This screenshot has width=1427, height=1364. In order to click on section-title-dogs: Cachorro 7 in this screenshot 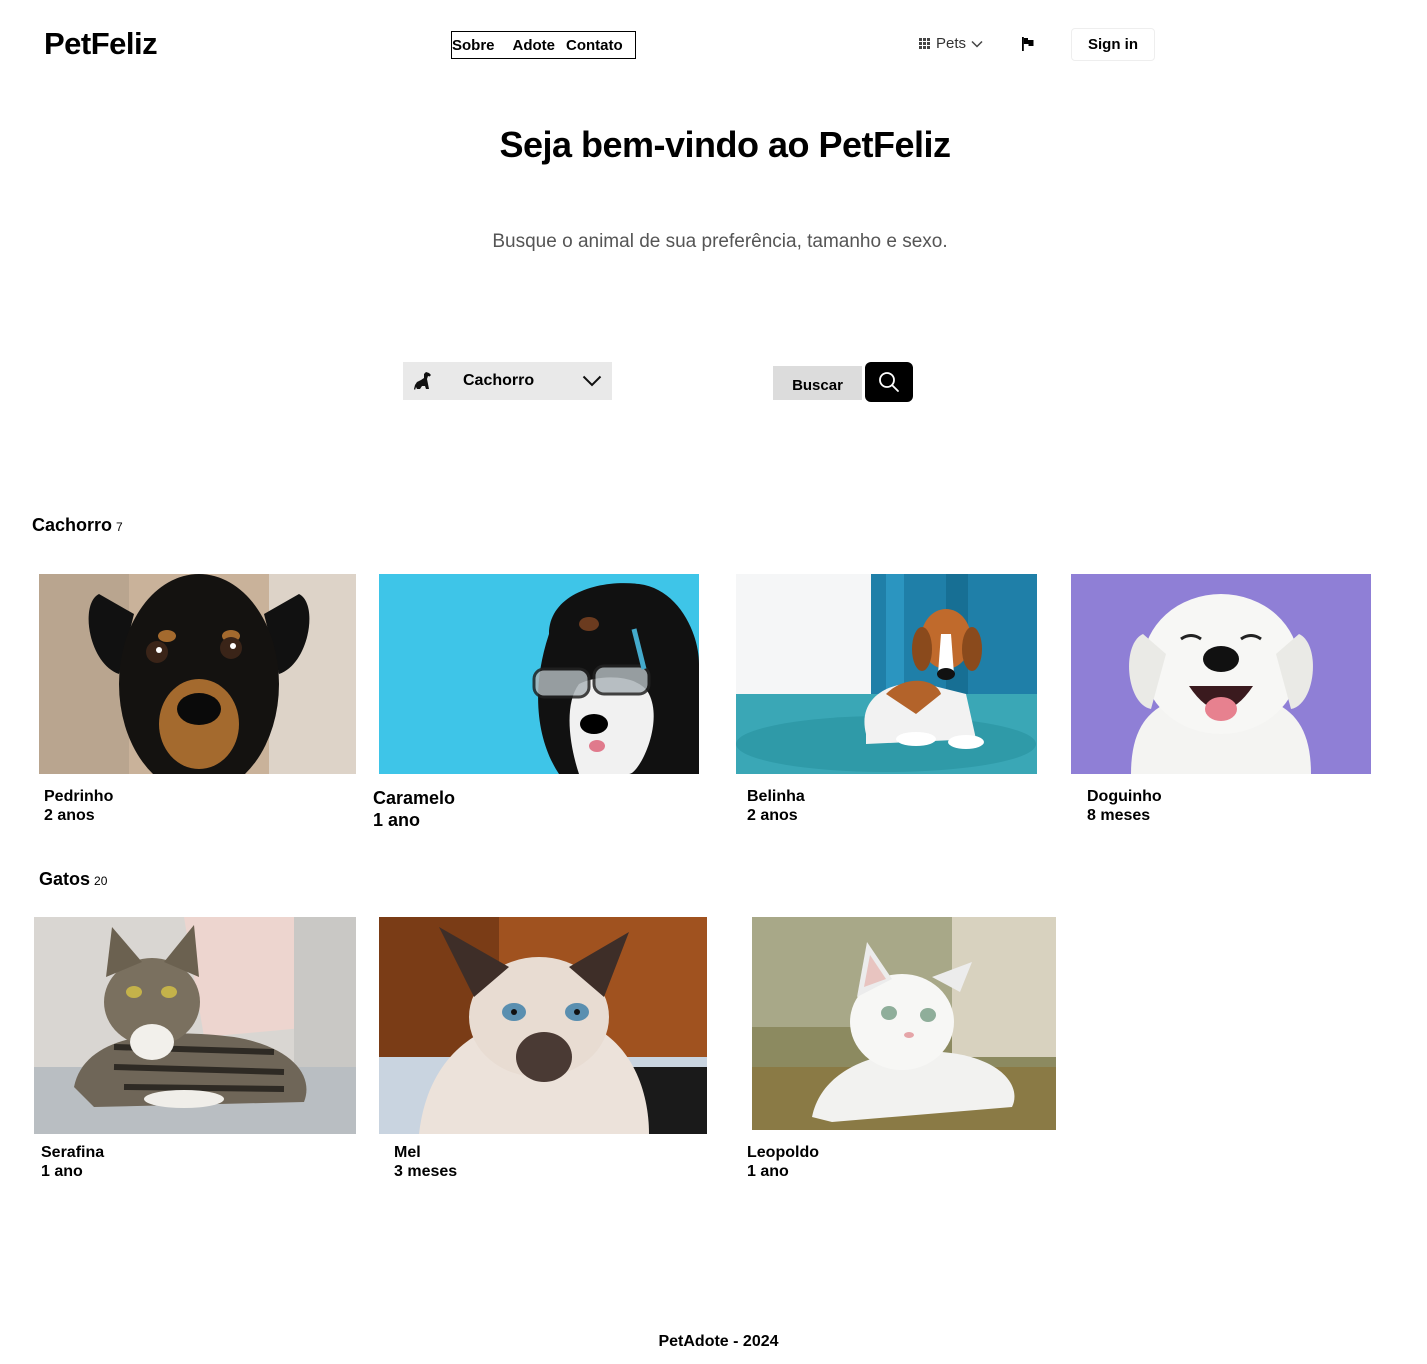, I will do `click(77, 525)`.